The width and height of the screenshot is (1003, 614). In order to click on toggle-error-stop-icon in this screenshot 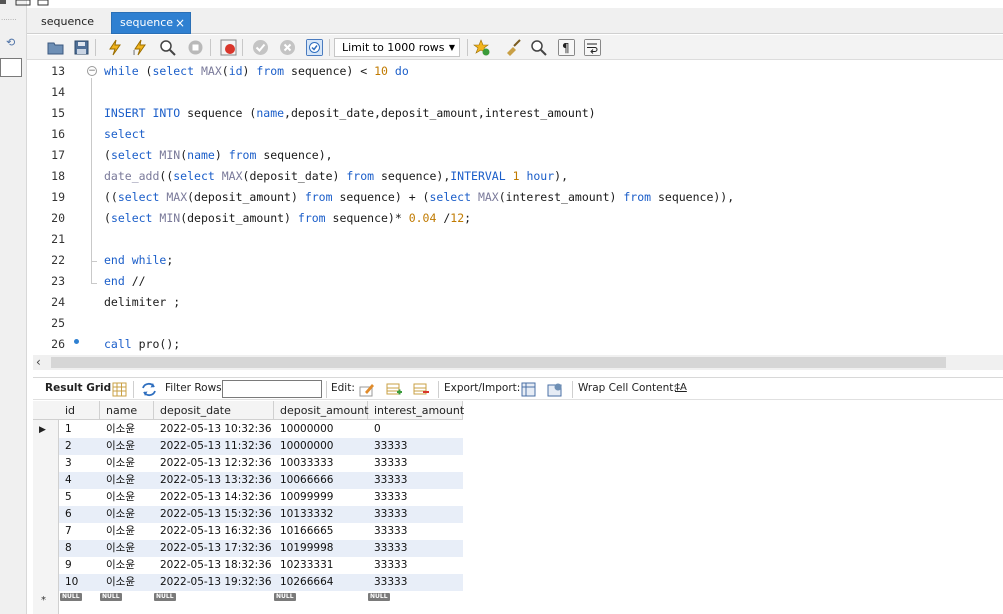, I will do `click(228, 47)`.